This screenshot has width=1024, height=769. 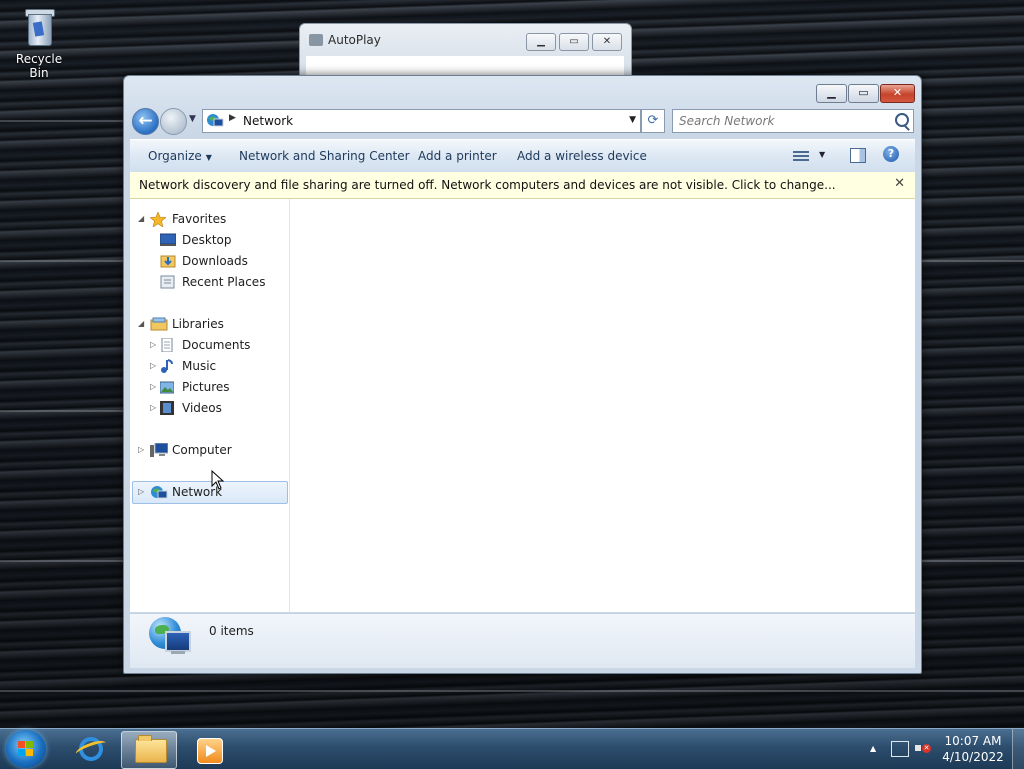 I want to click on tree-label: Music, so click(x=199, y=366).